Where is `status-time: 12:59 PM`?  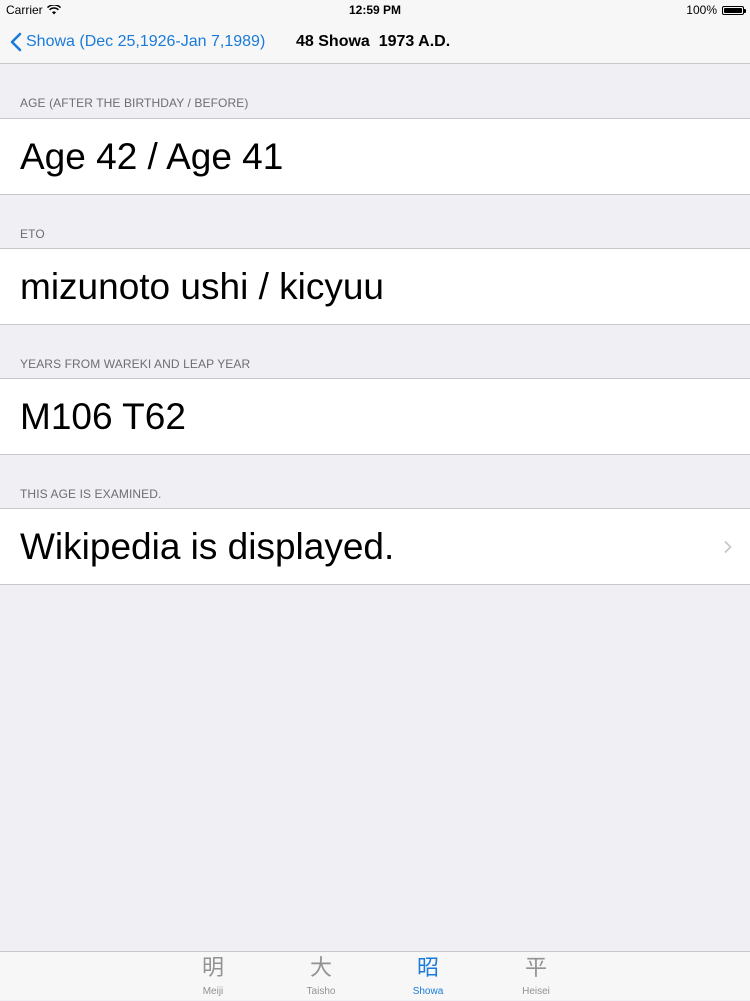 status-time: 12:59 PM is located at coordinates (375, 10).